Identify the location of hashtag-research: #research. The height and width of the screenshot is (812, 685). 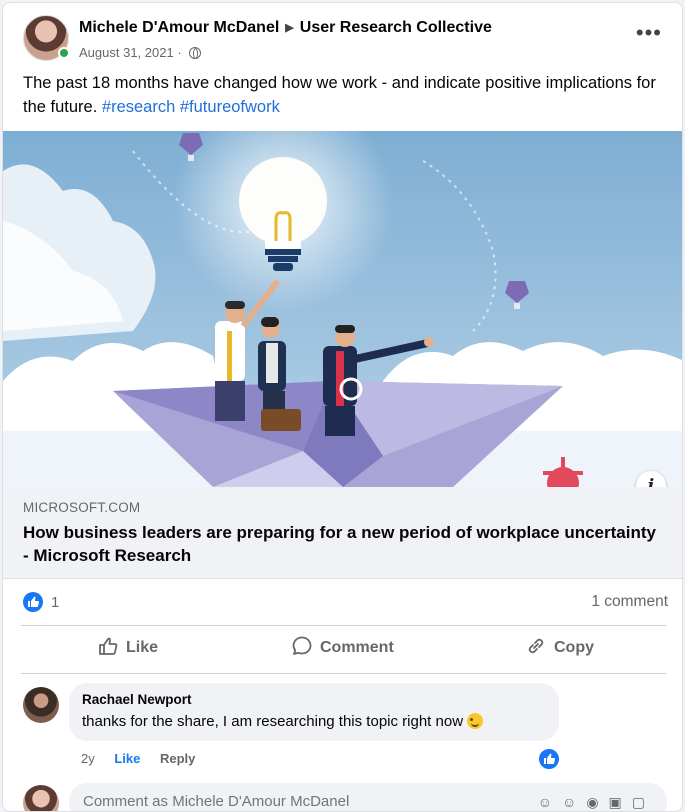
(138, 107).